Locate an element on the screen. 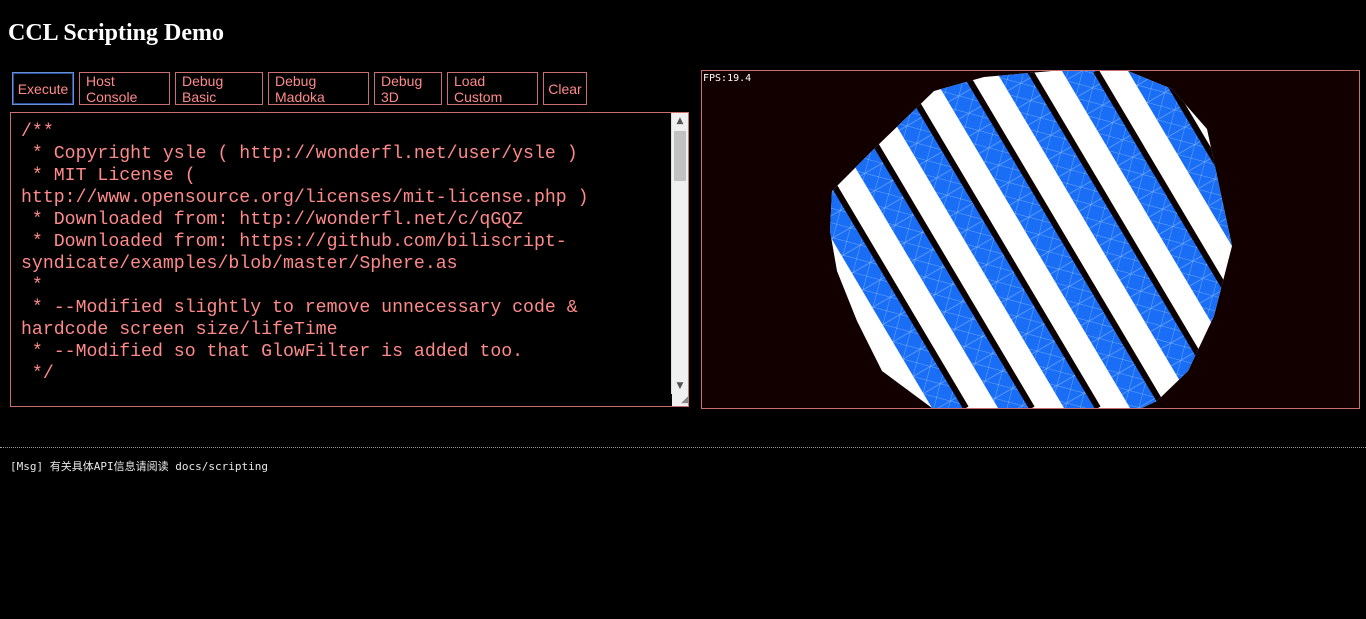 Image resolution: width=1366 pixels, height=619 pixels. fps-counter: FPS:19.4 is located at coordinates (727, 78).